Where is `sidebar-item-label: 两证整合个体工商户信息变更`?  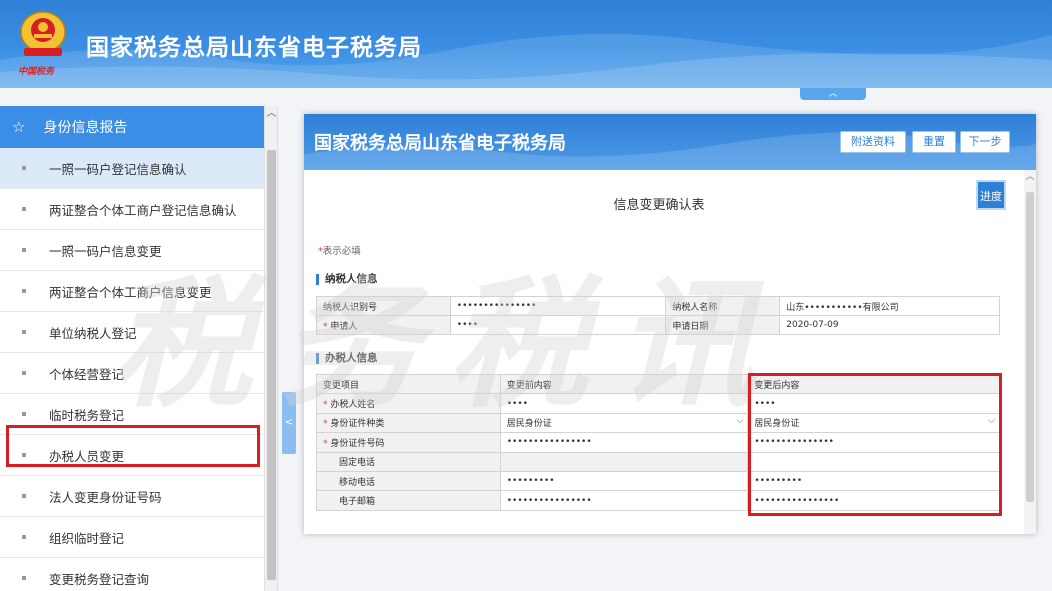
sidebar-item-label: 两证整合个体工商户信息变更 is located at coordinates (130, 292).